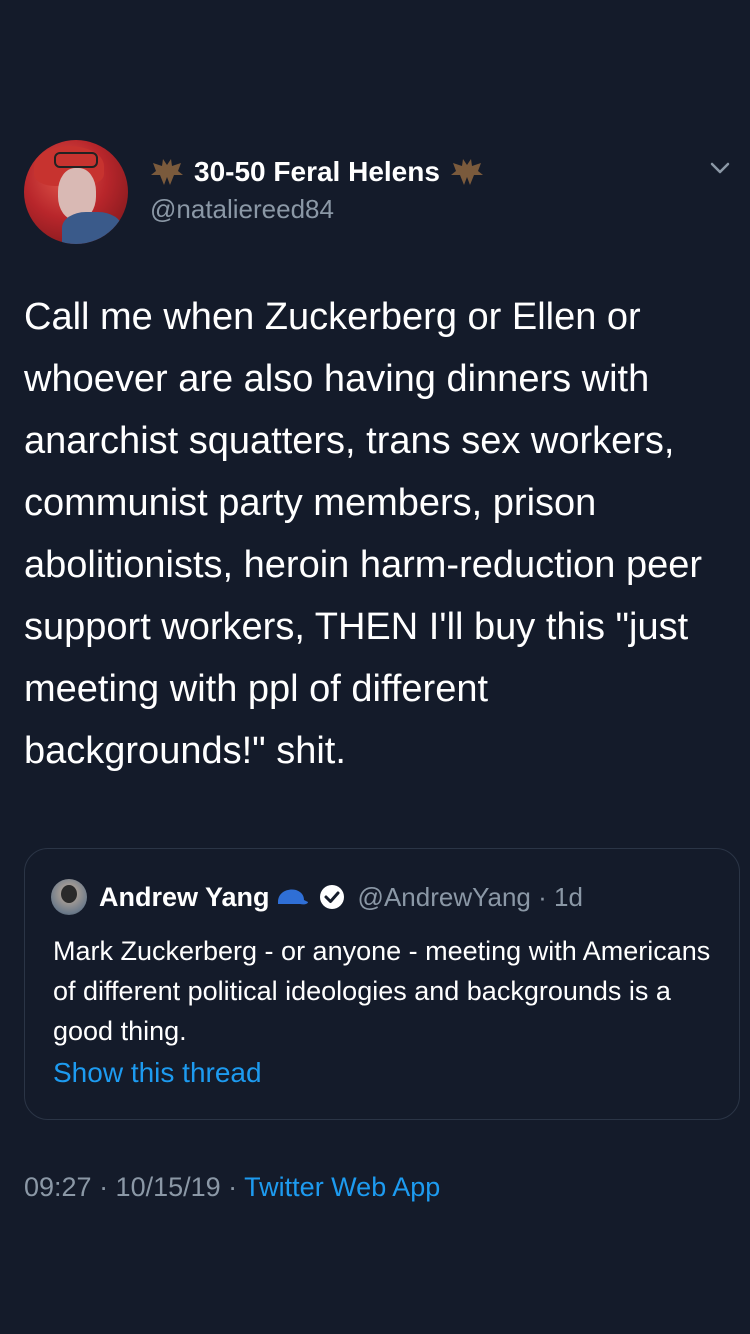 This screenshot has height=1334, width=750. Describe the element at coordinates (292, 897) in the screenshot. I see `blue-cap-icon` at that location.